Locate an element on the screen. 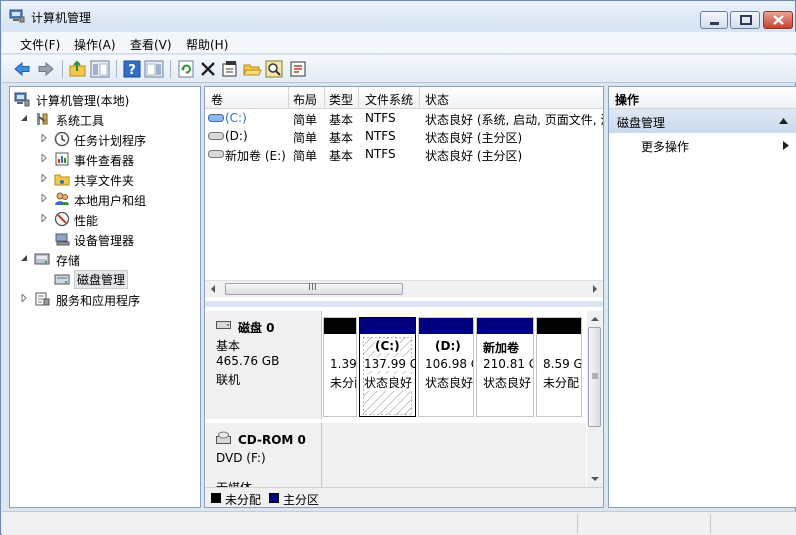  unallocated-swatch is located at coordinates (216, 498).